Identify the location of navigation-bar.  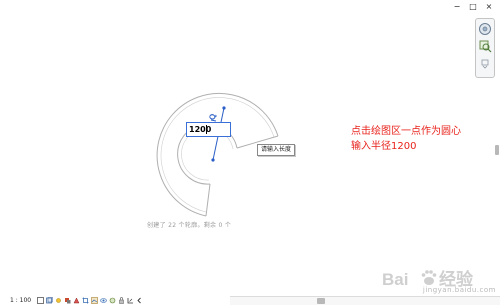
(485, 48).